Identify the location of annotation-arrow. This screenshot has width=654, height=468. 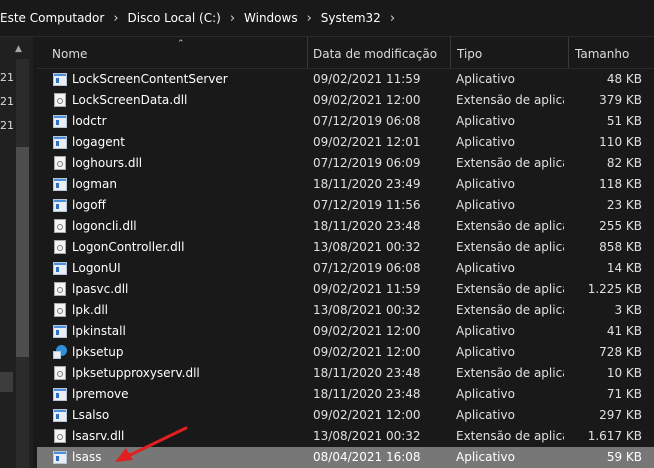
(151, 444).